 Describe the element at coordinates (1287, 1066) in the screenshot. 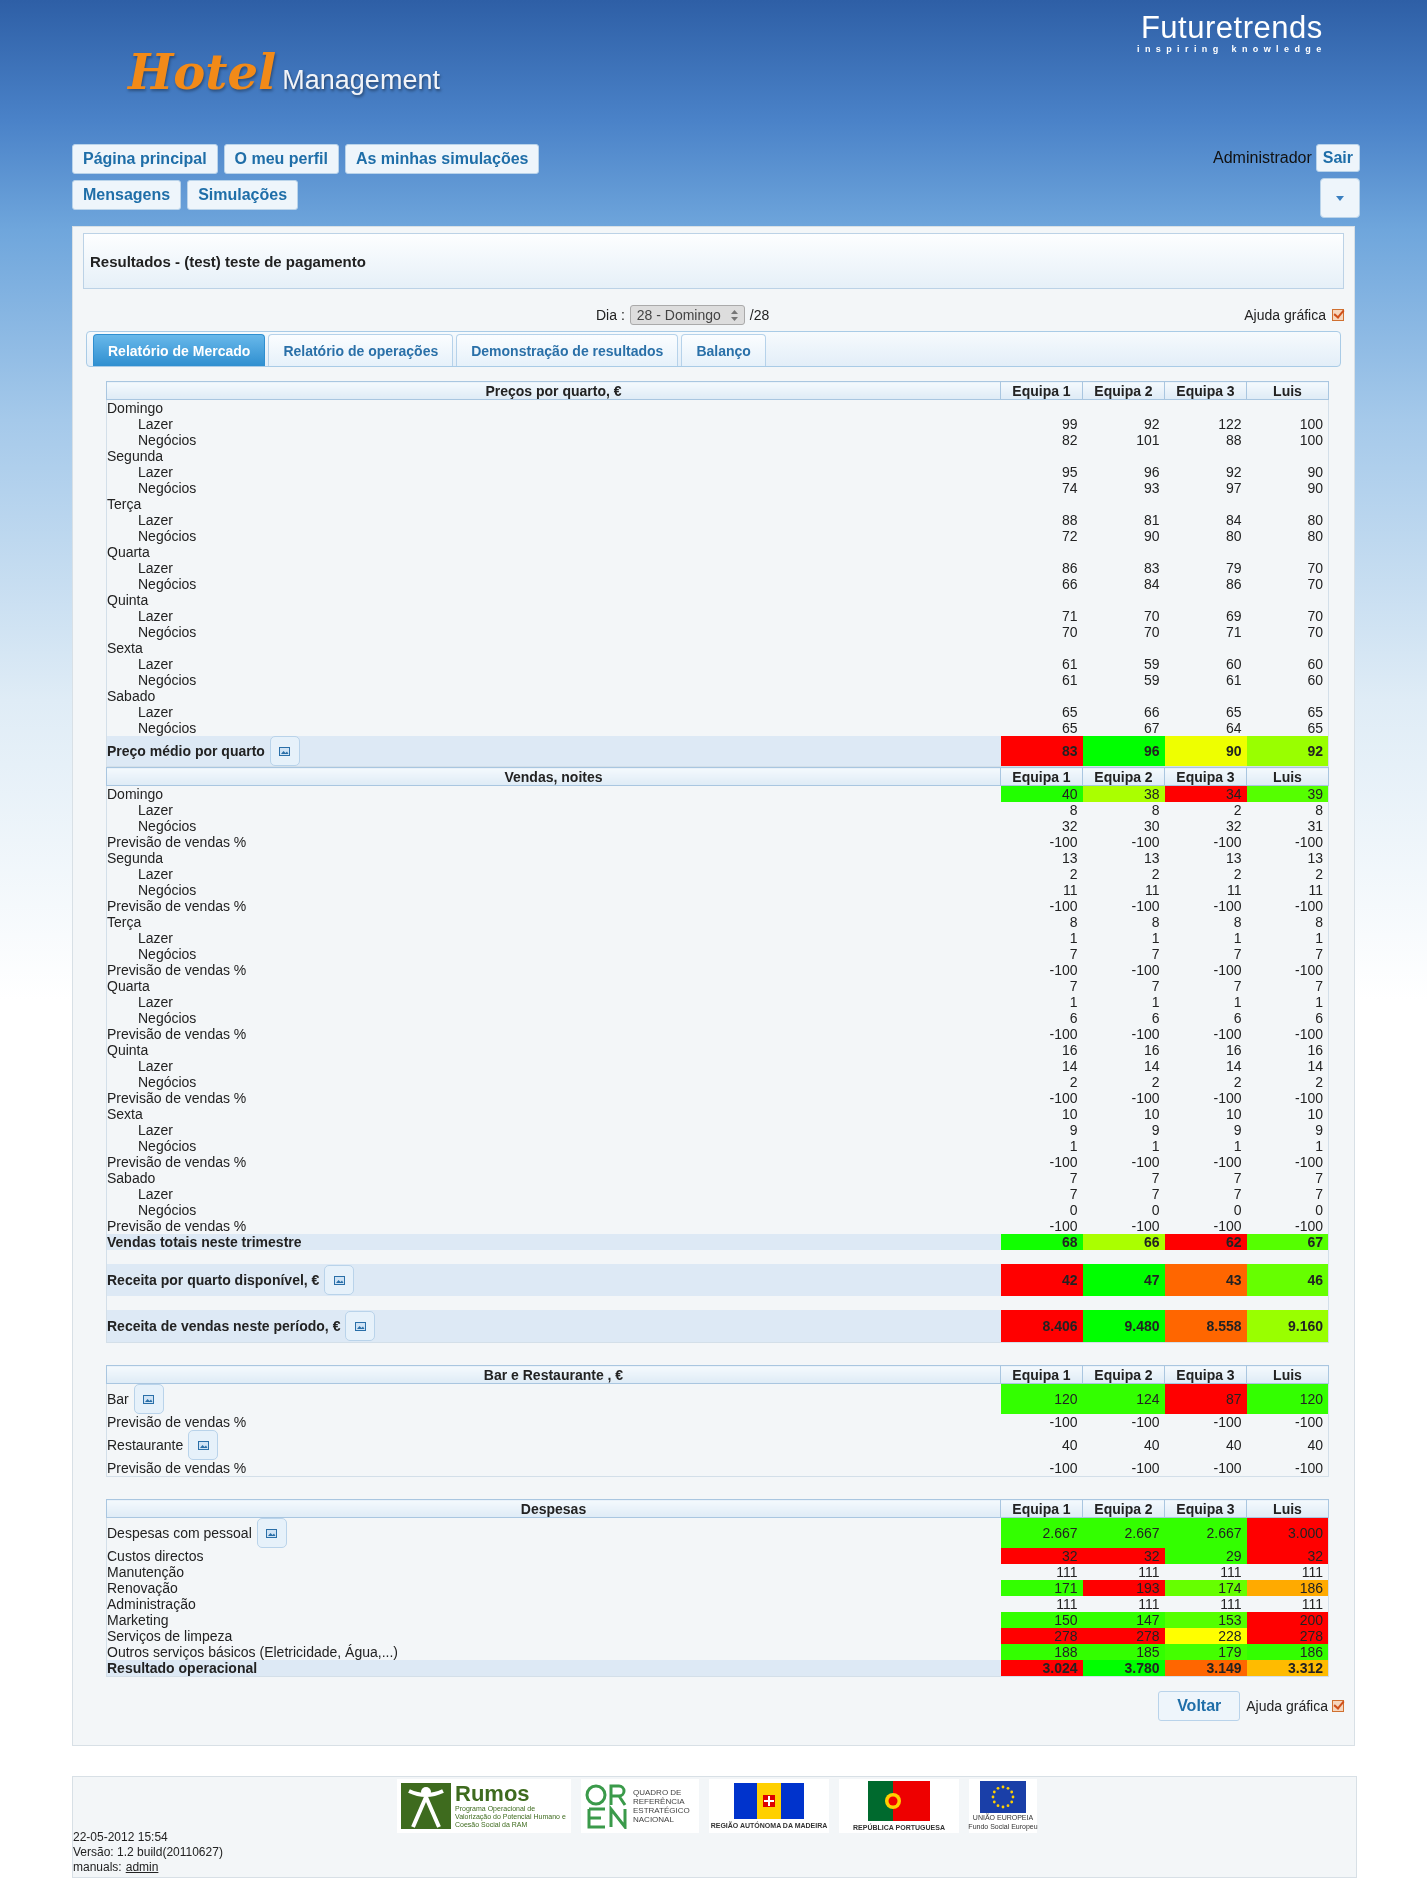

I see `table-cell: 14` at that location.